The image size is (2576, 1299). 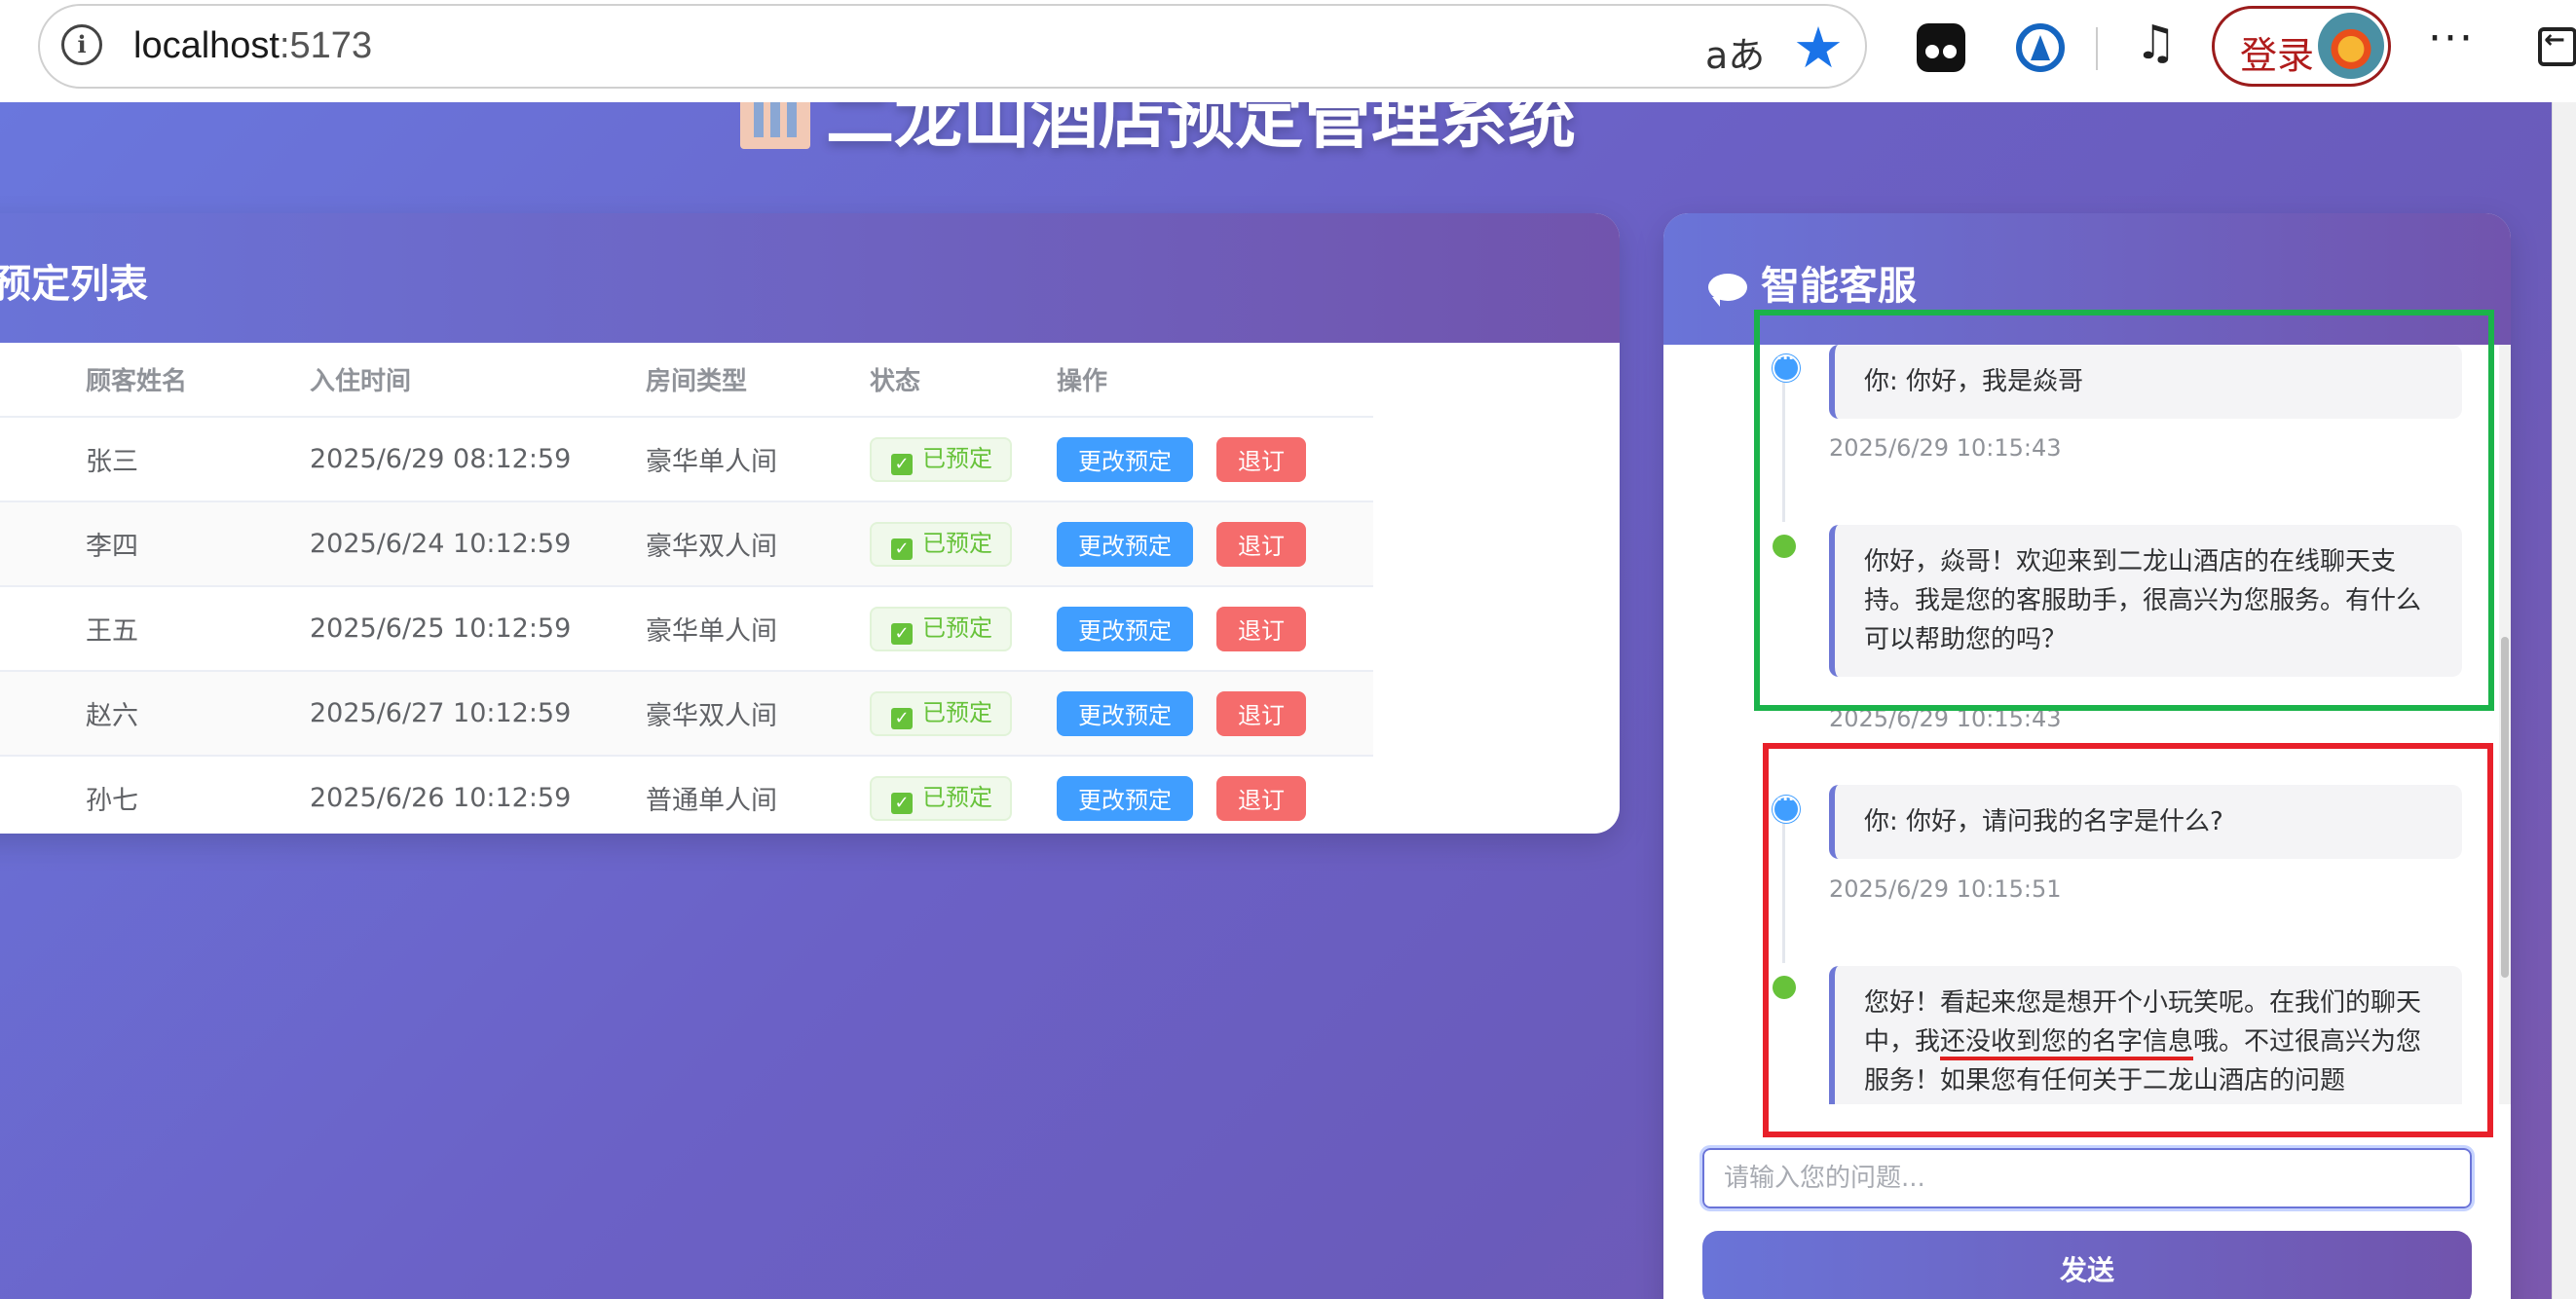 I want to click on toolbar-divider, so click(x=2097, y=49).